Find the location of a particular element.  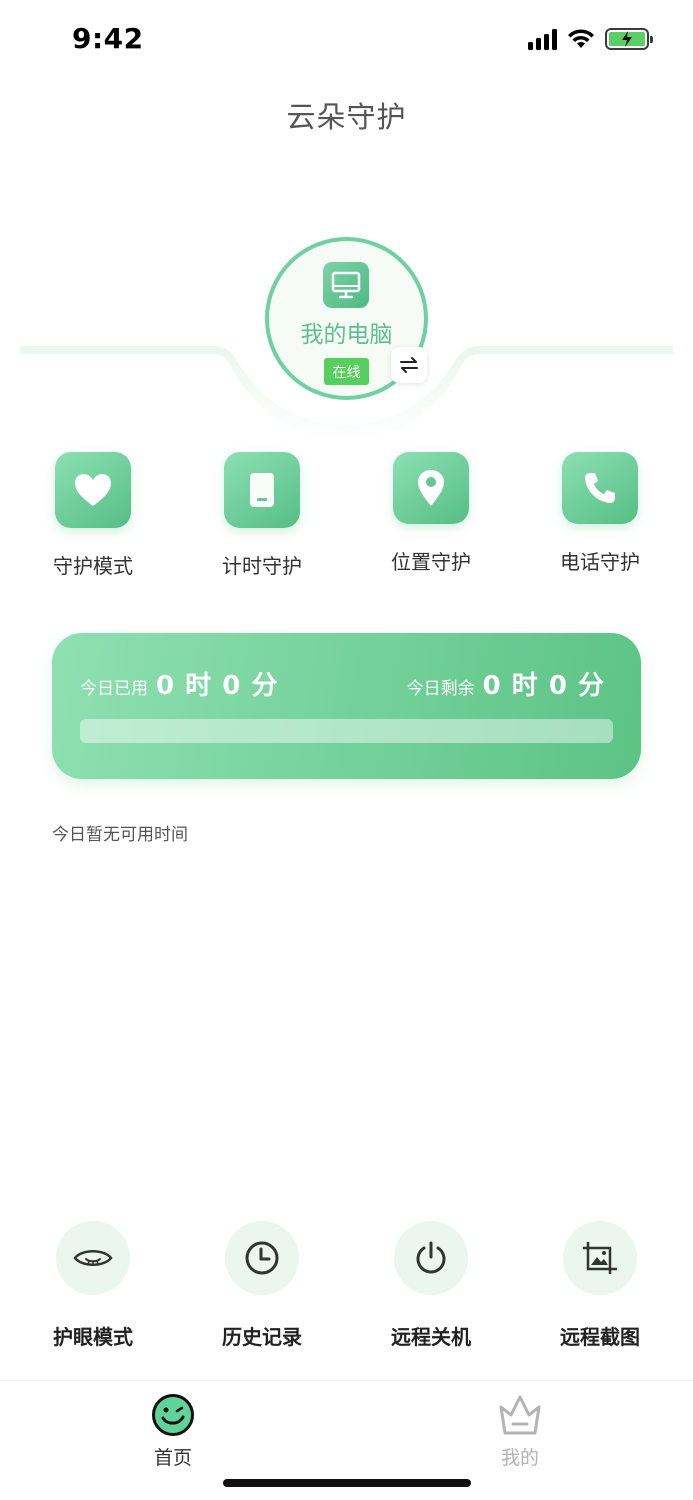

usage-used: 今日已用 0 时 0 分 is located at coordinates (179, 683).